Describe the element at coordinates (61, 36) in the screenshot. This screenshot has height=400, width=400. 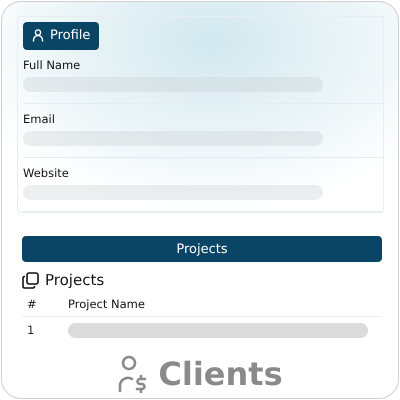
I see `profile-tab: Profile` at that location.